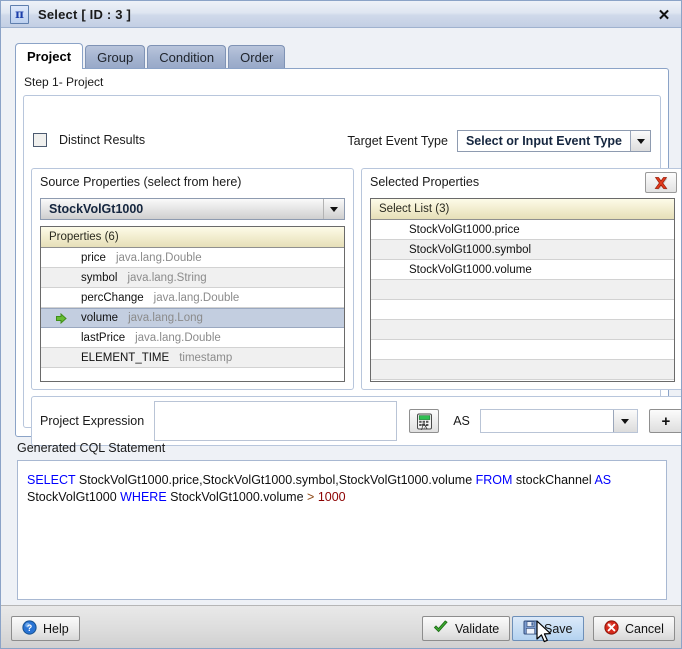  What do you see at coordinates (96, 209) in the screenshot?
I see `source-stream-value: StockVolGt1000` at bounding box center [96, 209].